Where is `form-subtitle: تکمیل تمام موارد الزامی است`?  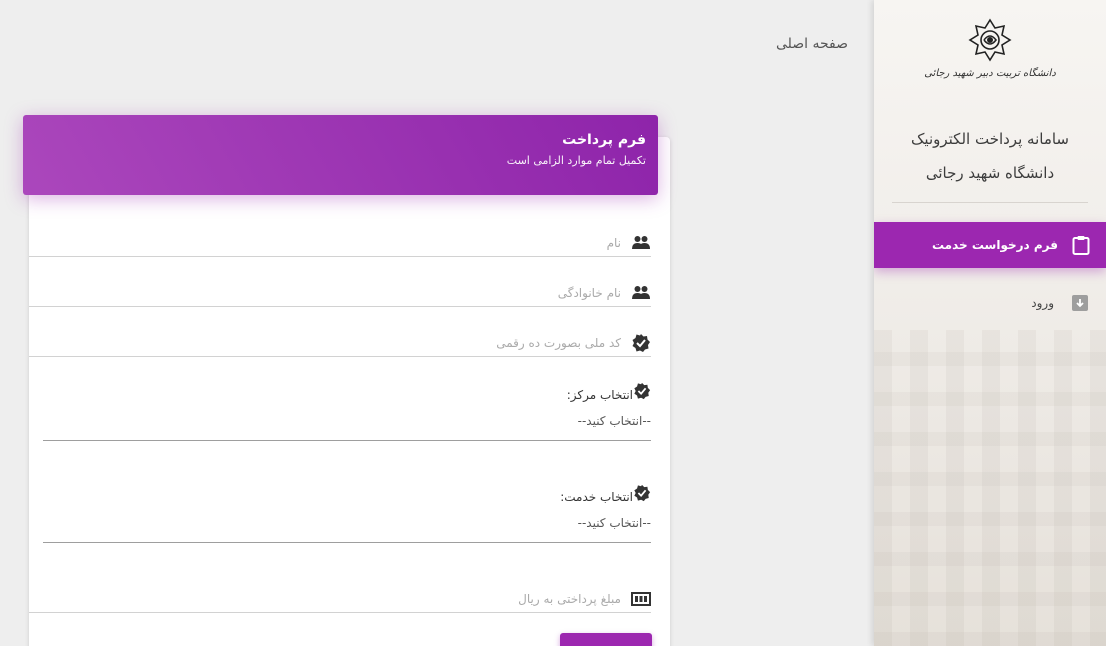
form-subtitle: تکمیل تمام موارد الزامی است is located at coordinates (576, 160).